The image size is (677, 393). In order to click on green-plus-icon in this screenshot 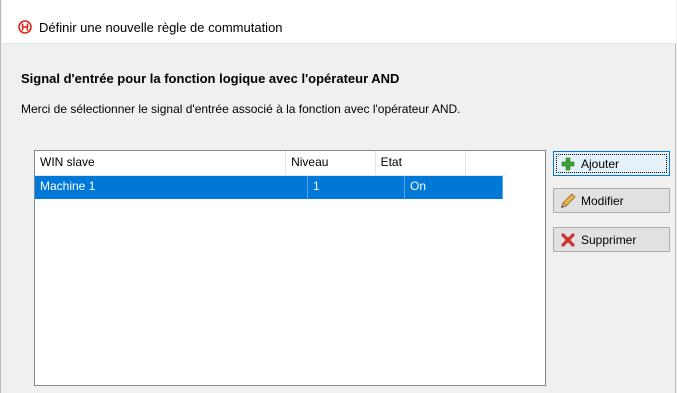, I will do `click(568, 163)`.